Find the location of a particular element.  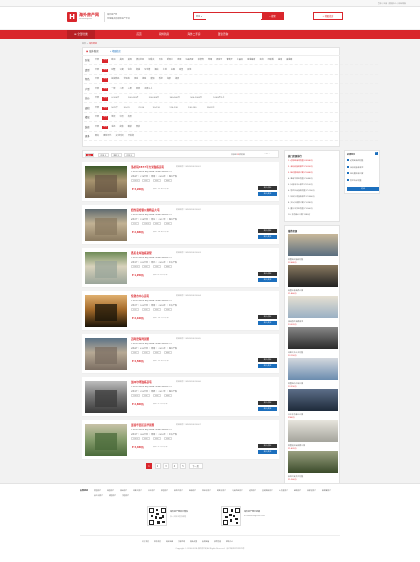

friend-link: 越南房产 is located at coordinates (297, 490).